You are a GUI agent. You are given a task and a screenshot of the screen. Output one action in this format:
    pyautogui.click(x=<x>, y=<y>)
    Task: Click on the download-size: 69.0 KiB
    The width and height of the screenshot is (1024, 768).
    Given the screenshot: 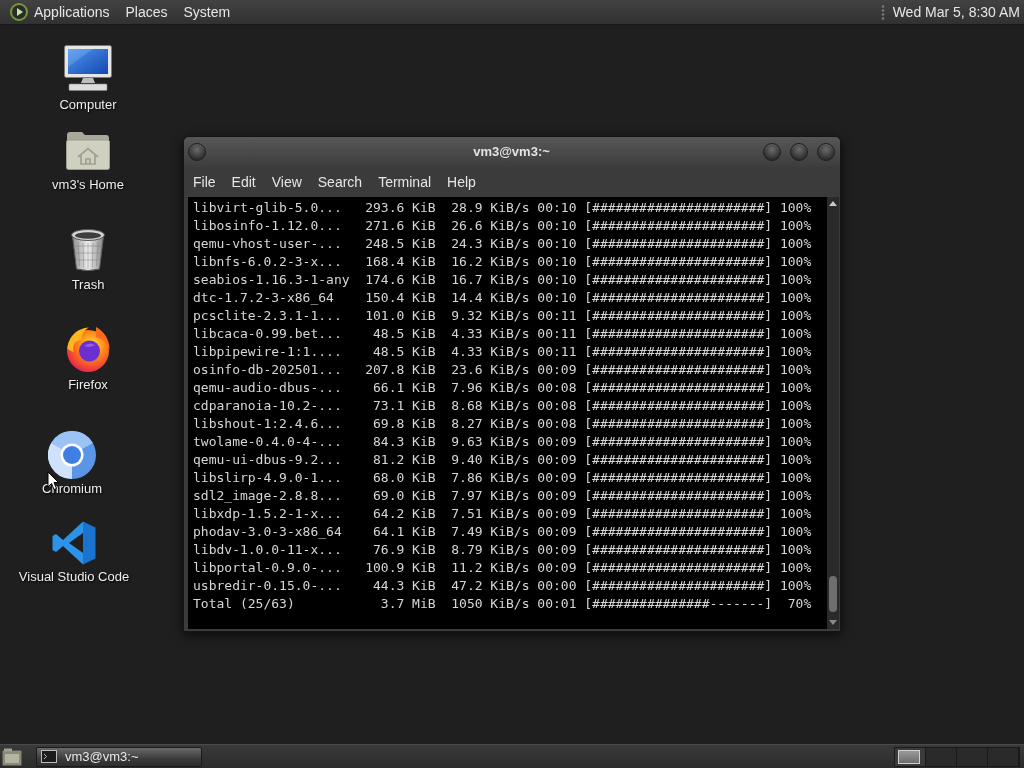 What is the action you would take?
    pyautogui.click(x=404, y=496)
    